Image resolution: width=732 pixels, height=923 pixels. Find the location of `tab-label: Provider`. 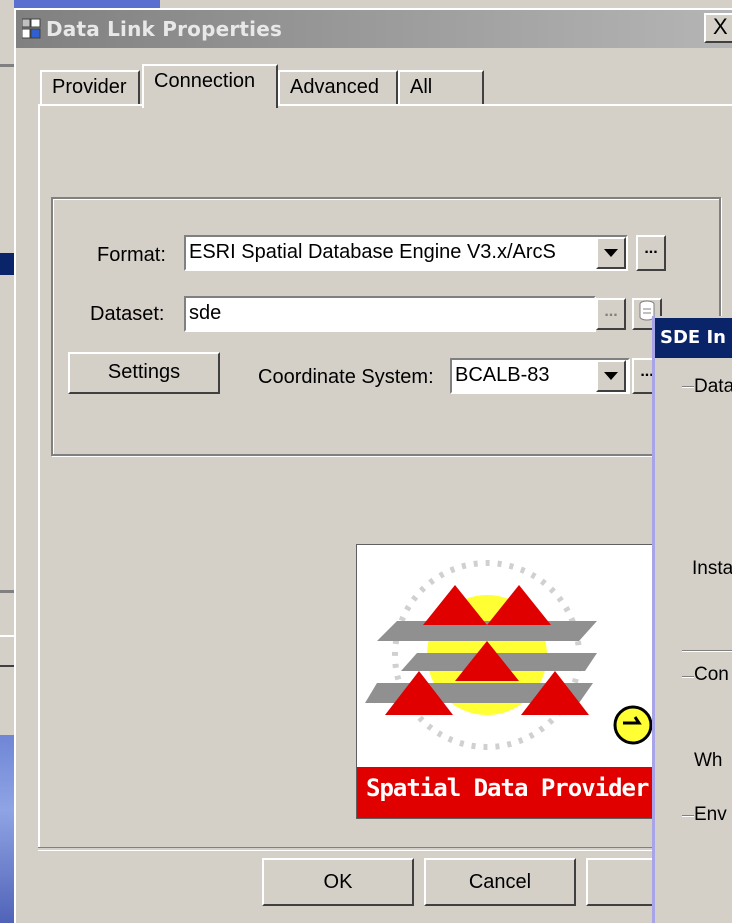

tab-label: Provider is located at coordinates (89, 87).